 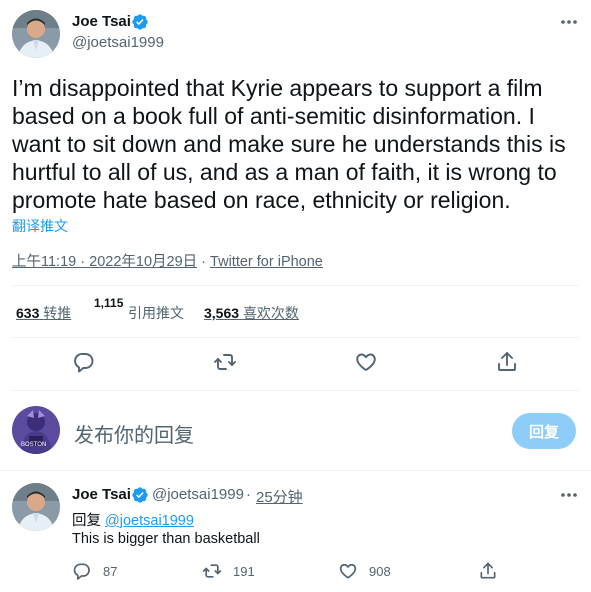 I want to click on reply-author-handle: @joetsai1999, so click(x=198, y=494).